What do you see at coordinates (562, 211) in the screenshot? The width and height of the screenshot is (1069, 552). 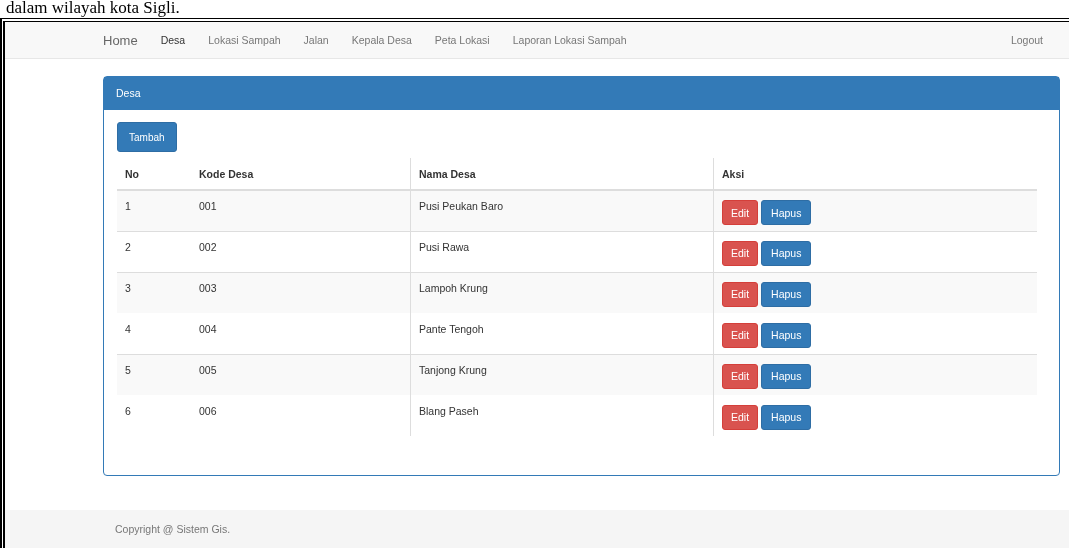 I see `table-cell: Pusi Peukan Baro` at bounding box center [562, 211].